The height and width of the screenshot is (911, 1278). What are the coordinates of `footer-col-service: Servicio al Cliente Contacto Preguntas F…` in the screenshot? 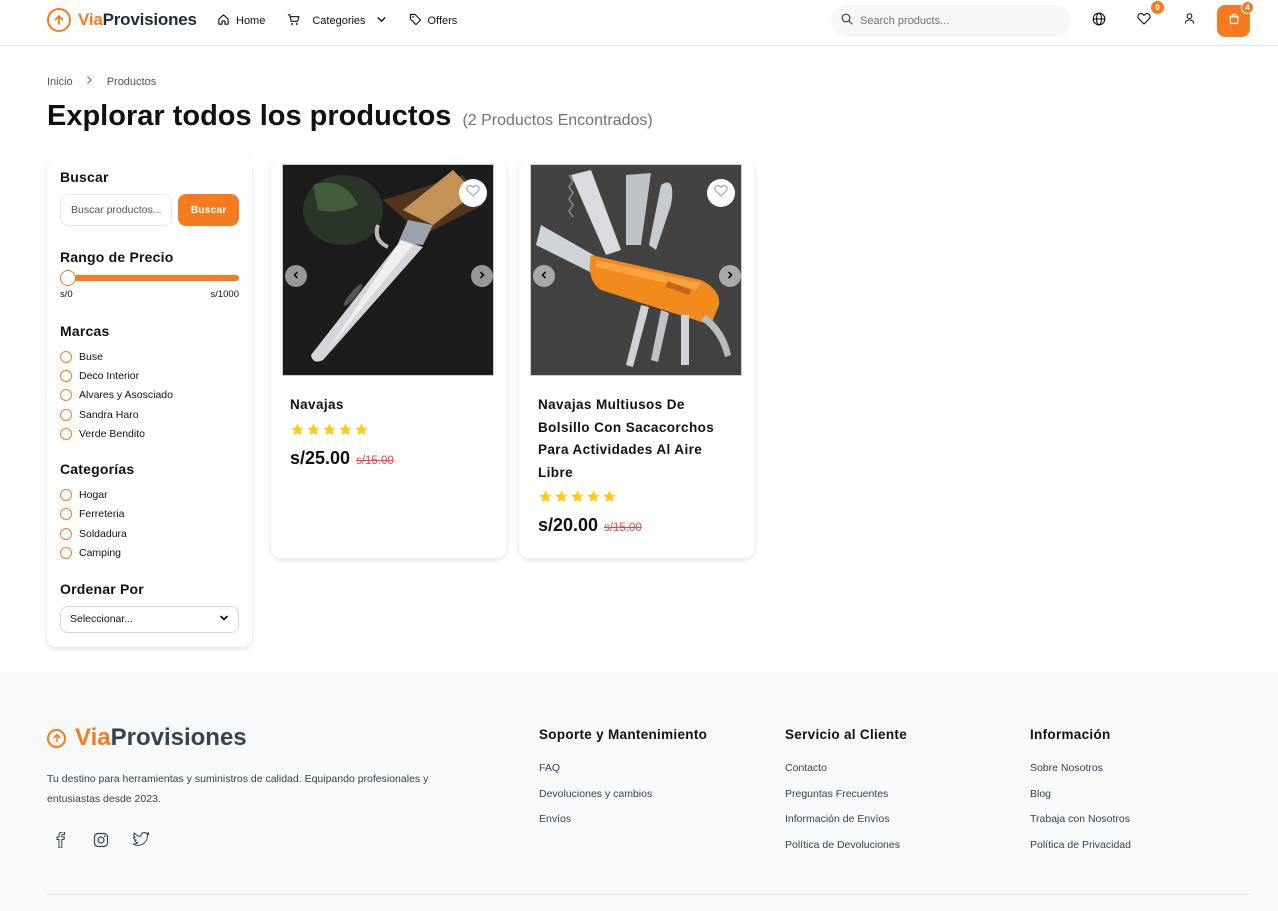 It's located at (846, 796).